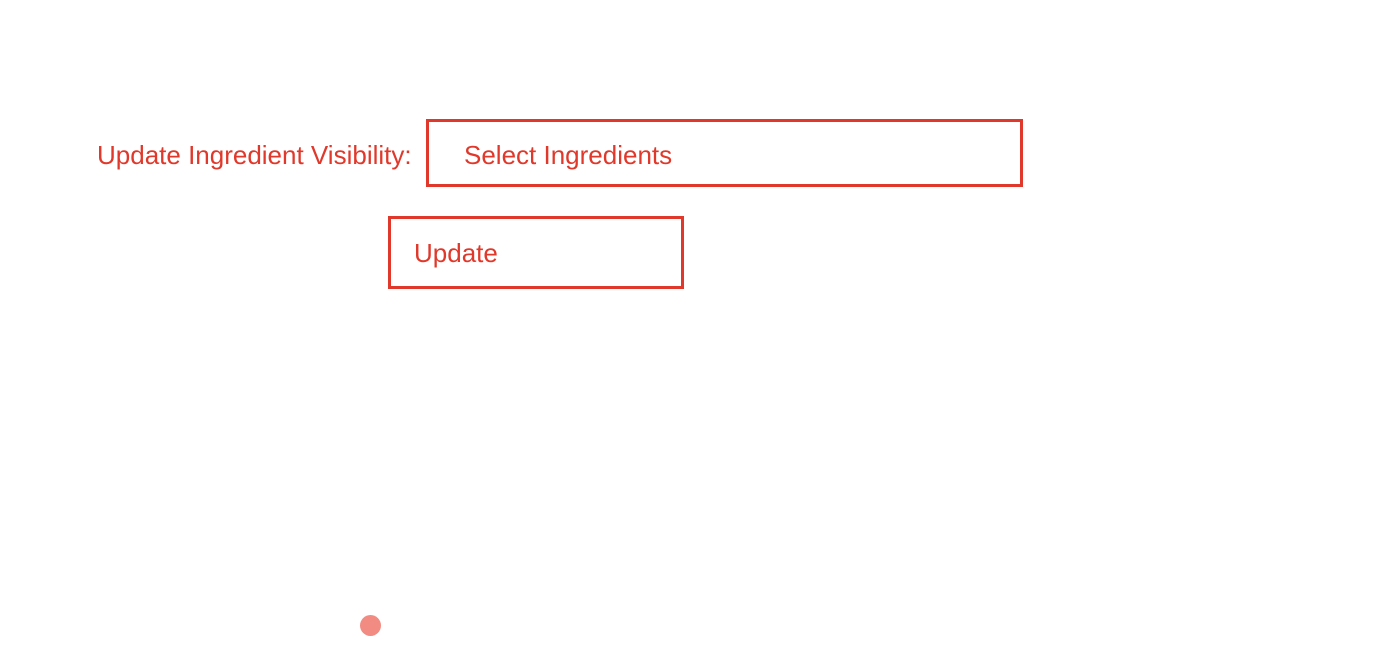 This screenshot has height=664, width=1376. What do you see at coordinates (536, 252) in the screenshot?
I see `update-button: Update` at bounding box center [536, 252].